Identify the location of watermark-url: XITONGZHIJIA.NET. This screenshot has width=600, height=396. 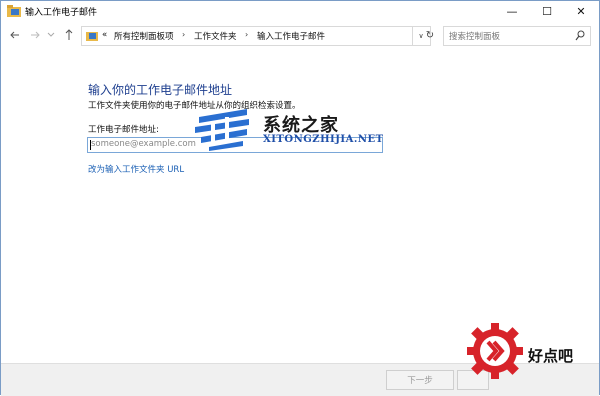
(323, 139).